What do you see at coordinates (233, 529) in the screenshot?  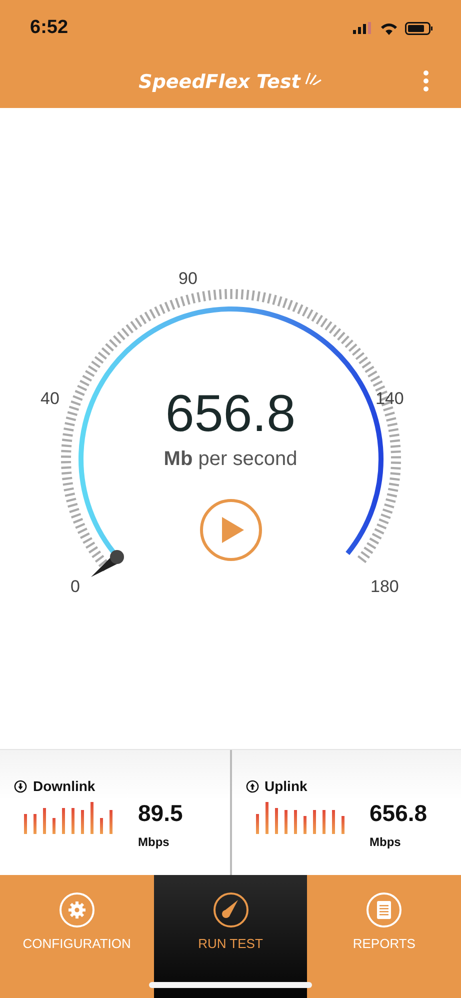 I see `play-icon` at bounding box center [233, 529].